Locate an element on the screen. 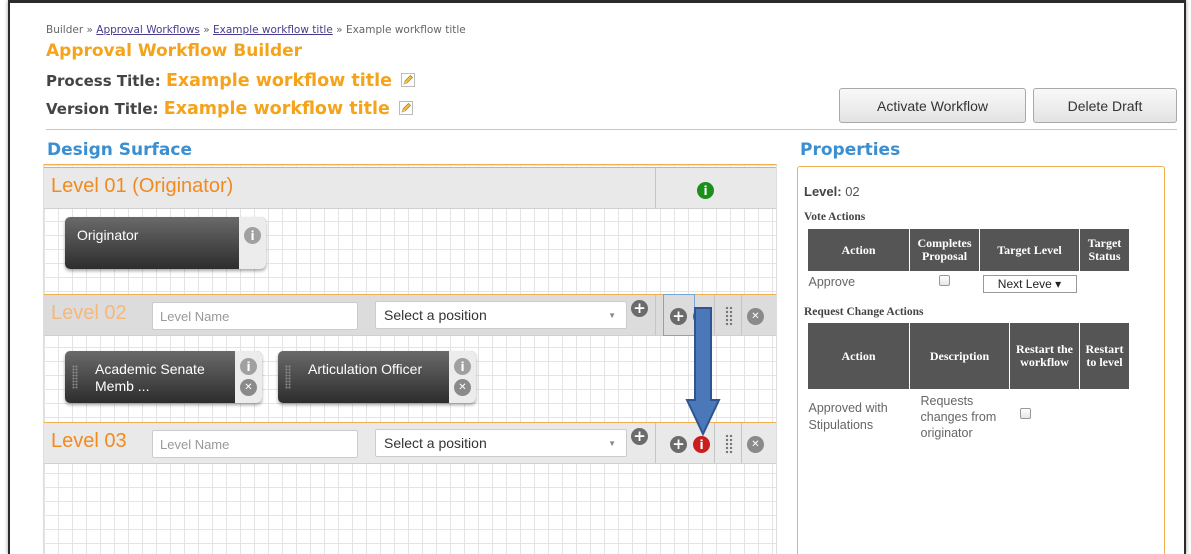  description-cell: Requests changes from originator is located at coordinates (958, 417).